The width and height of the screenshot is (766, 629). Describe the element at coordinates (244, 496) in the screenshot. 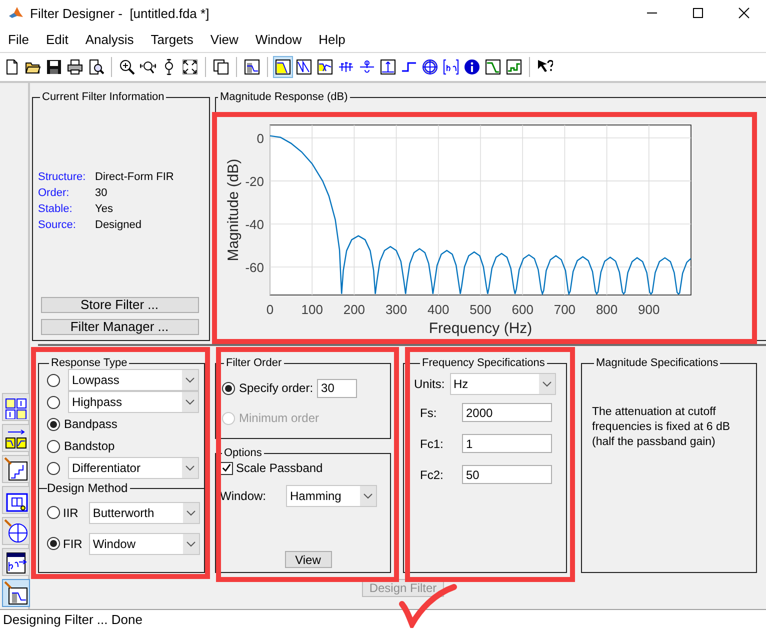

I see `field-label: Window:` at that location.